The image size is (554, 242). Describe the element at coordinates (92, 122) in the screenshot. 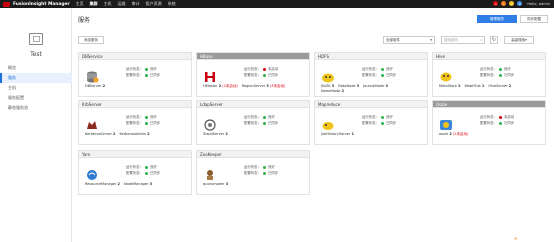

I see `krb-icon` at that location.